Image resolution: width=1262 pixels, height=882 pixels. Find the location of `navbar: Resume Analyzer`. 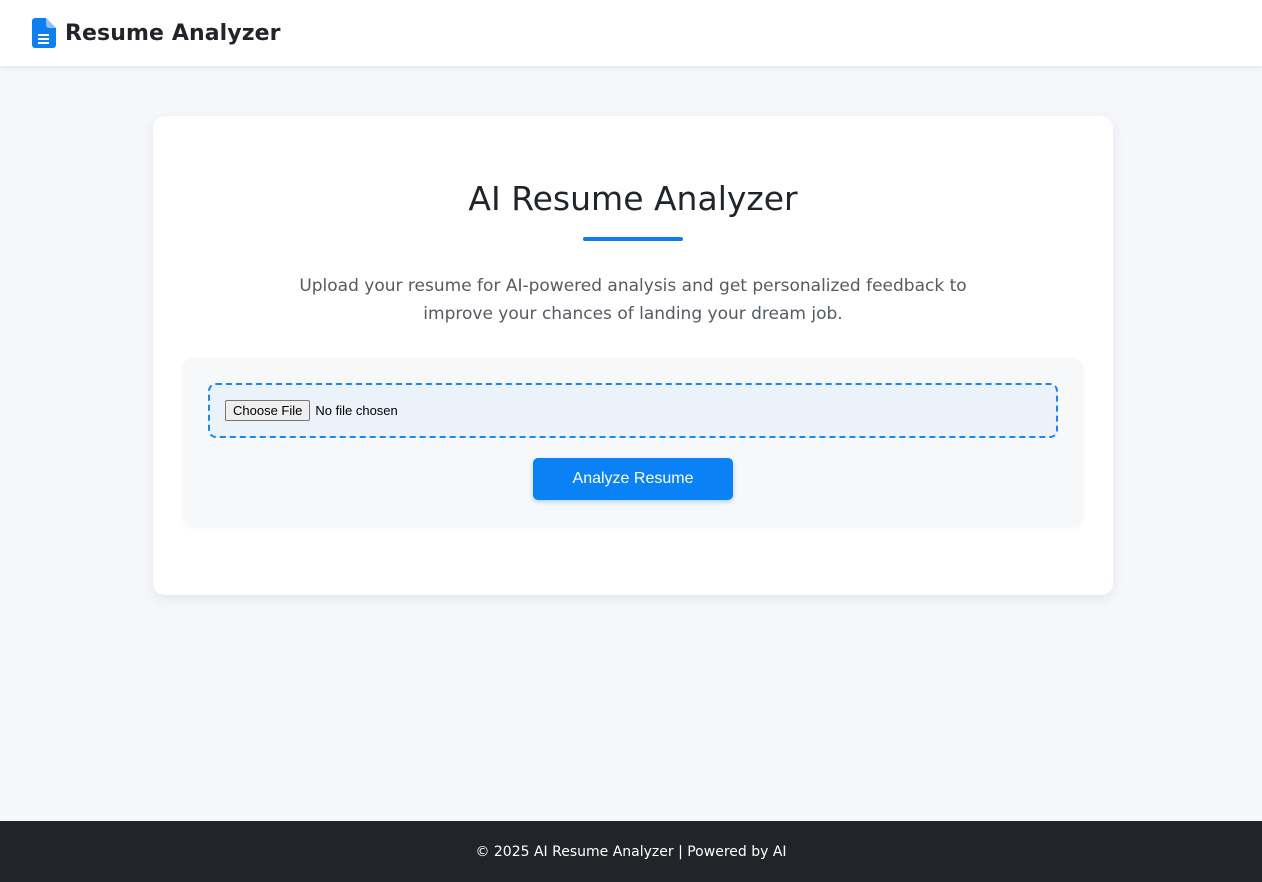

navbar: Resume Analyzer is located at coordinates (631, 33).